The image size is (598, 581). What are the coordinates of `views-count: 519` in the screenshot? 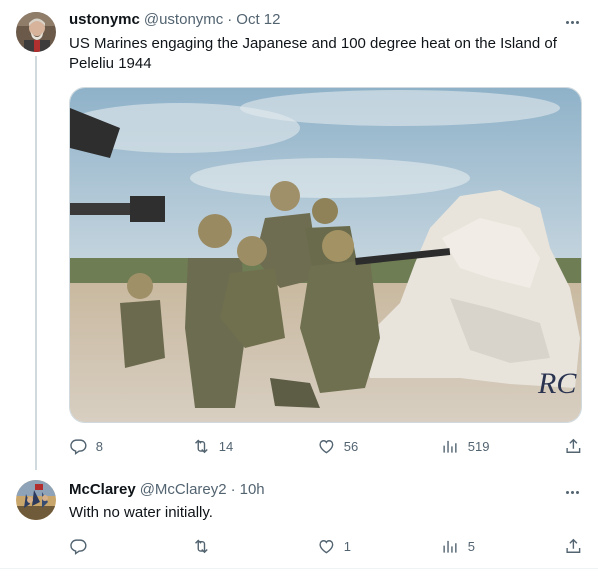 It's located at (478, 446).